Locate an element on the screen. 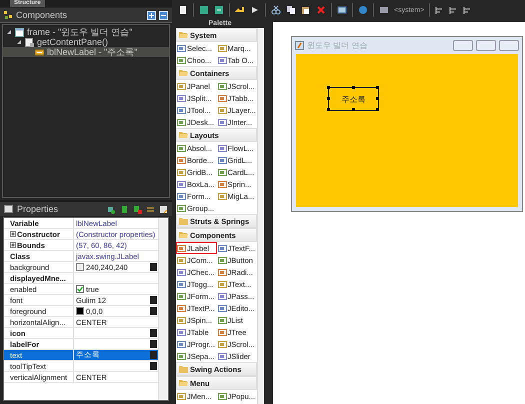 This screenshot has width=525, height=404. cut-icon is located at coordinates (276, 10).